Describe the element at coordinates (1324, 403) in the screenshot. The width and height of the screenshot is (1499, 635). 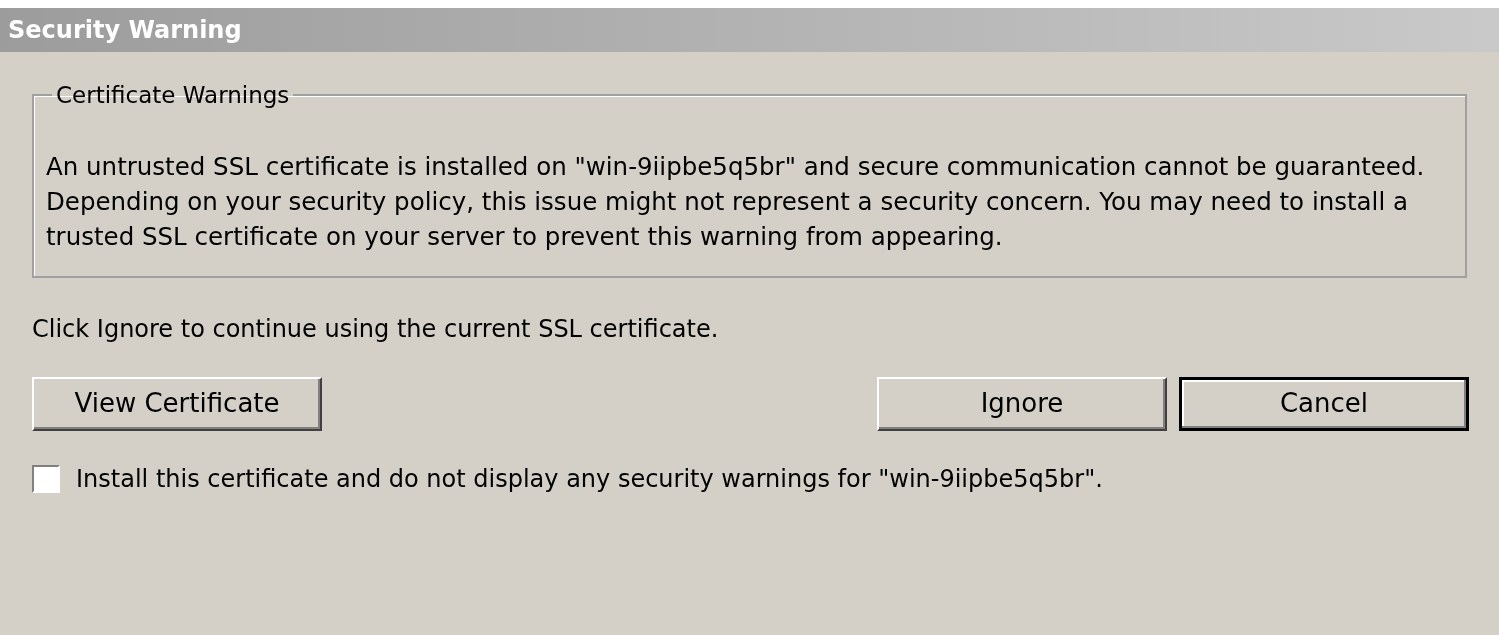
I see `dialog-button: Cancel` at that location.